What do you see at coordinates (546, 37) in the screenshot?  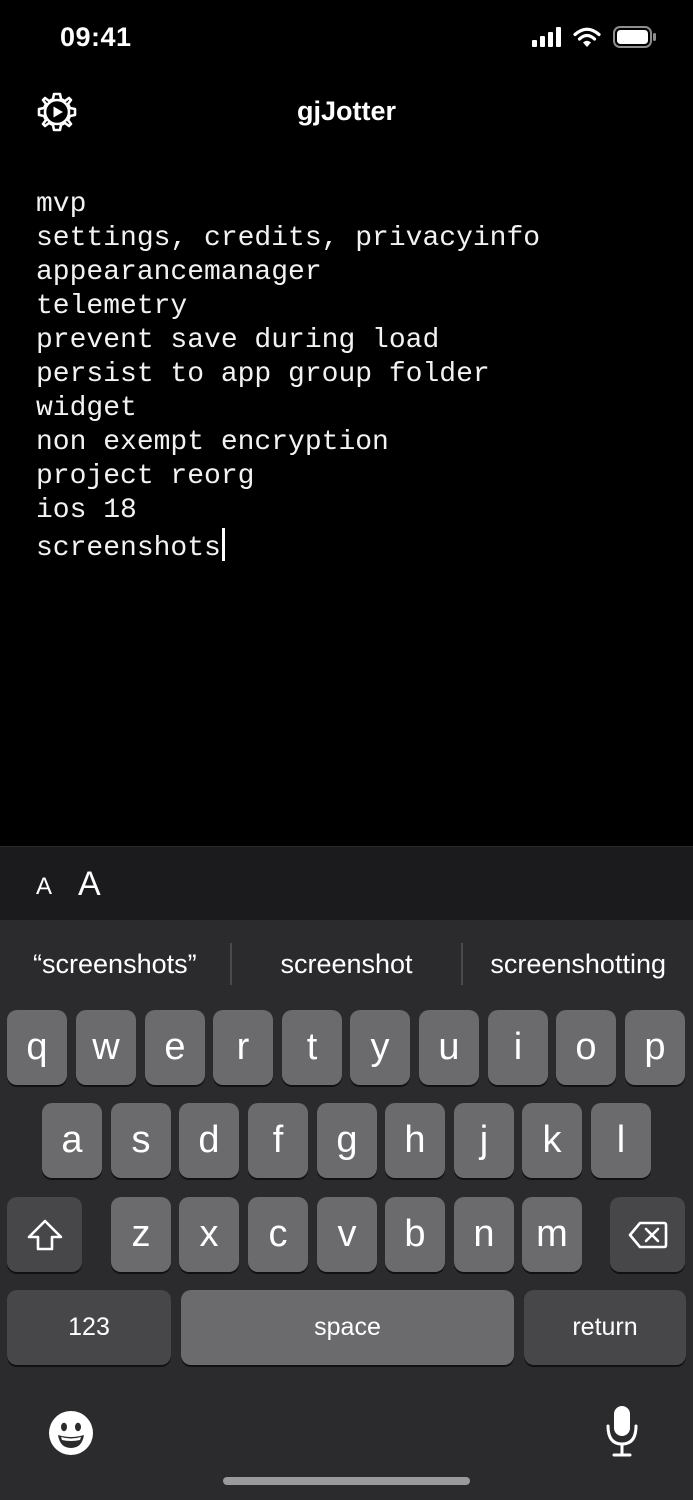 I see `cellular-signal-icon` at bounding box center [546, 37].